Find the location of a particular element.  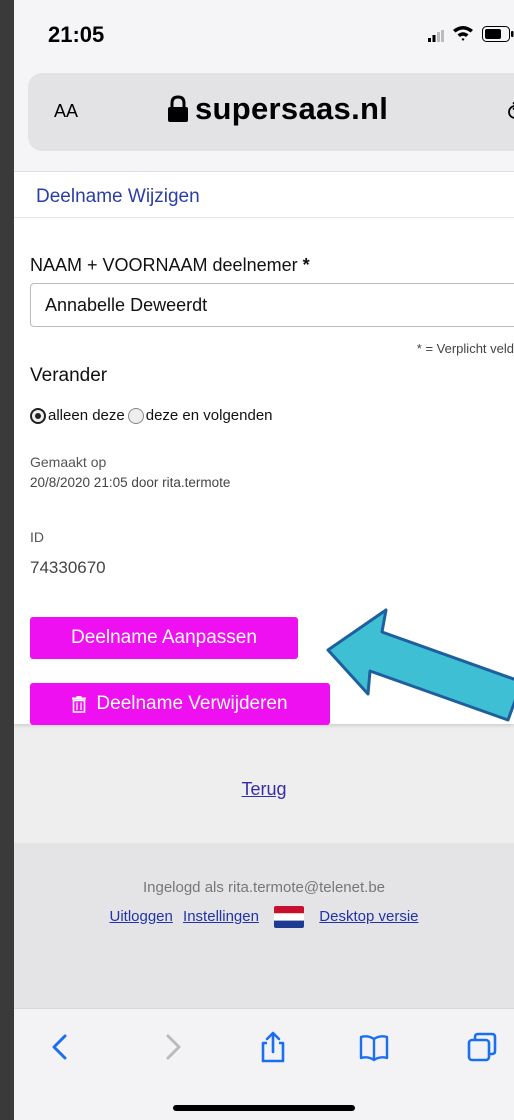

address-bar: AA supersaas.nl is located at coordinates (271, 112).